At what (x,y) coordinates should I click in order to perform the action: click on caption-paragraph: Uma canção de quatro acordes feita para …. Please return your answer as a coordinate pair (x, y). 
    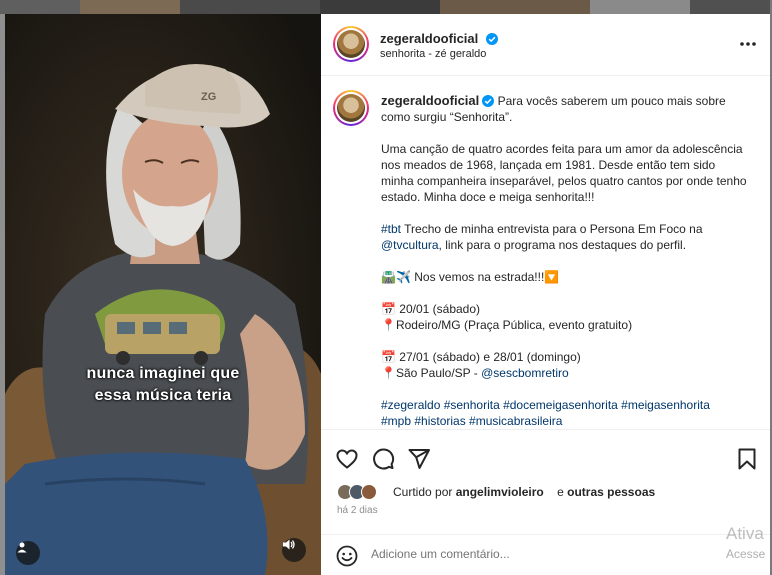
    Looking at the image, I should click on (564, 173).